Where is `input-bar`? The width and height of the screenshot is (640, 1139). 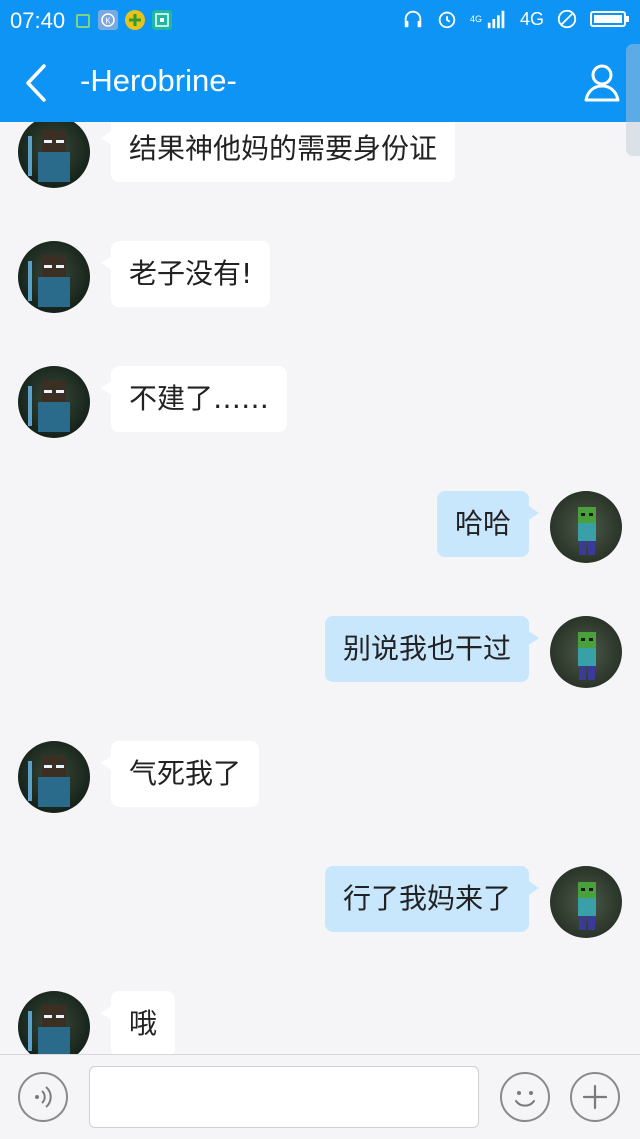
input-bar is located at coordinates (320, 1096).